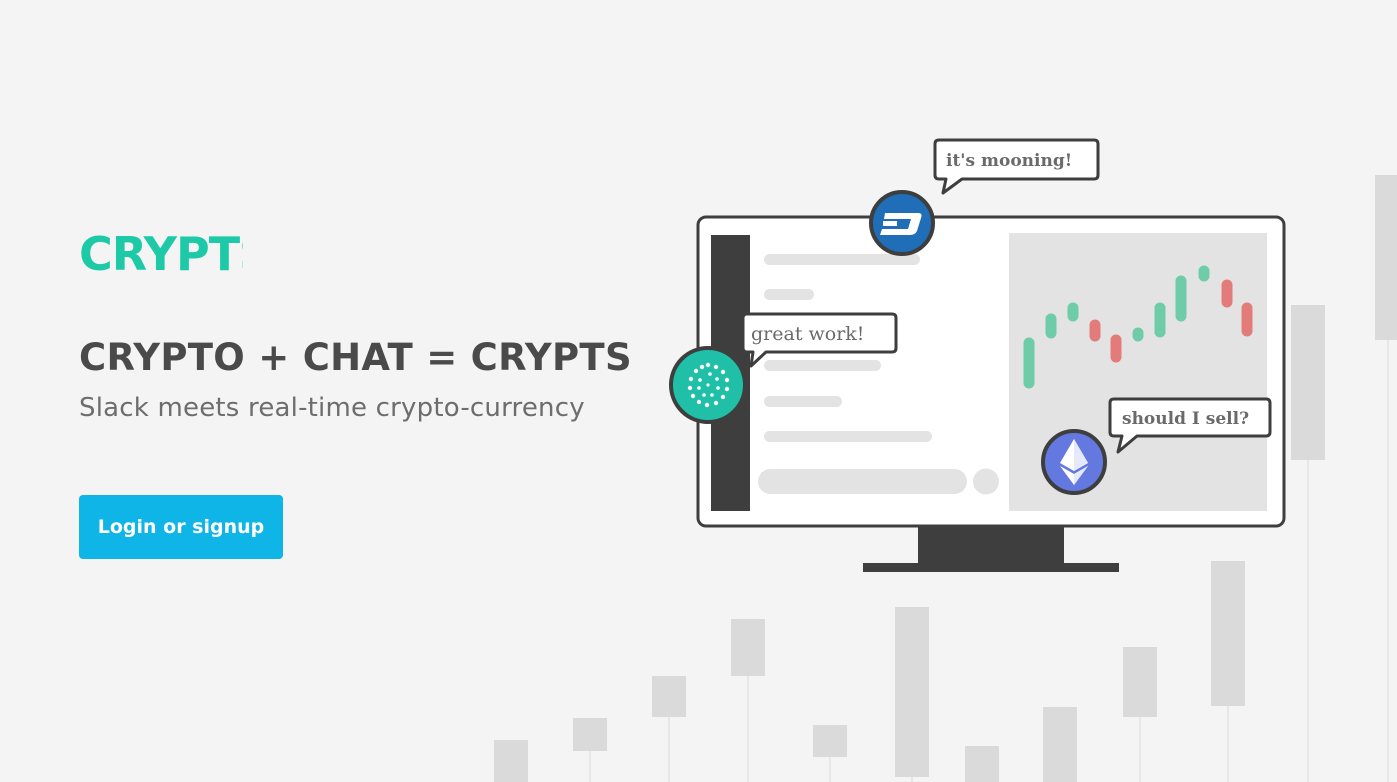  I want to click on page-title: CRYPTO + CHAT = CRYPTS, so click(355, 357).